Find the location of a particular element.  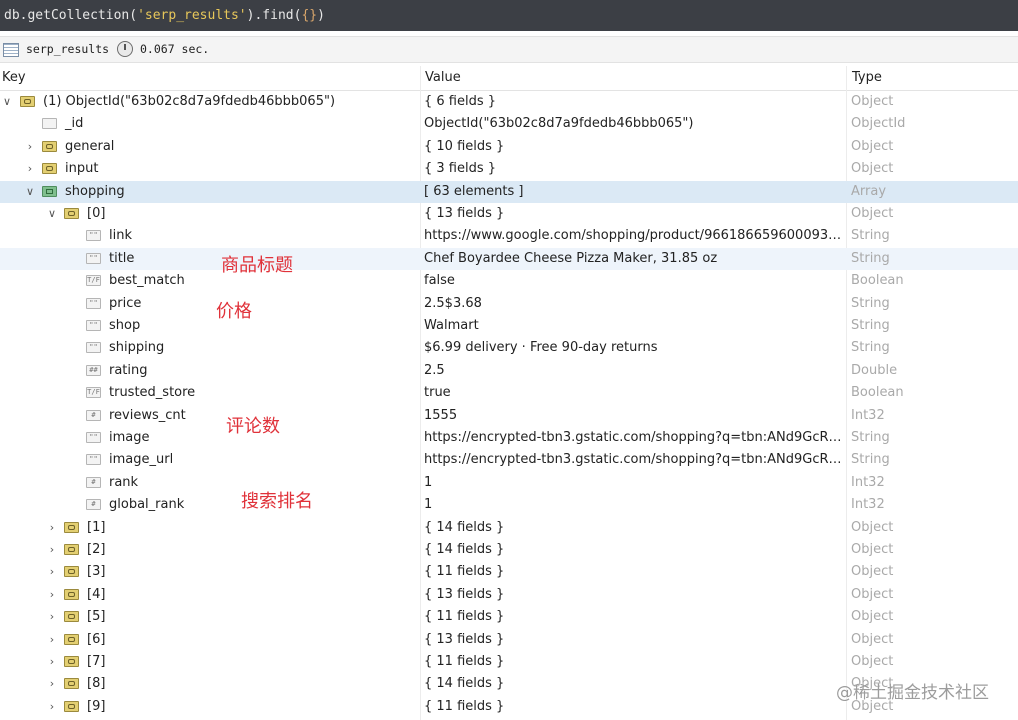

tree-row: T/F best_match false Boolean is located at coordinates (509, 281).